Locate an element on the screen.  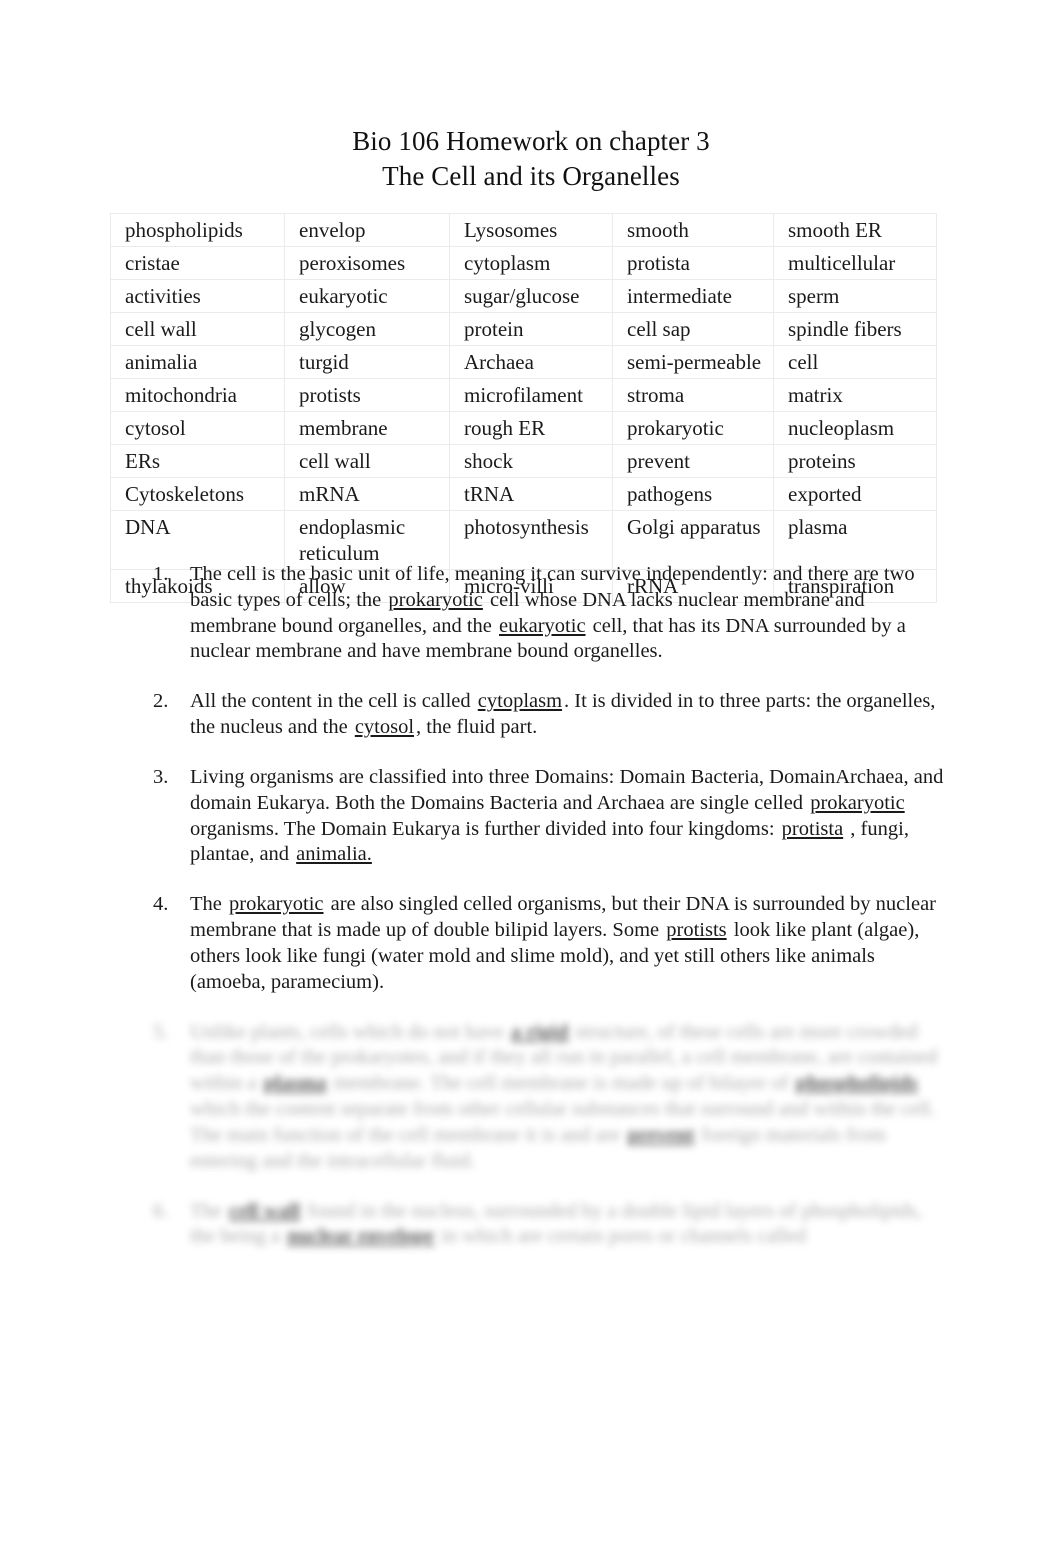
answer-blank: cytoplasm is located at coordinates (520, 701).